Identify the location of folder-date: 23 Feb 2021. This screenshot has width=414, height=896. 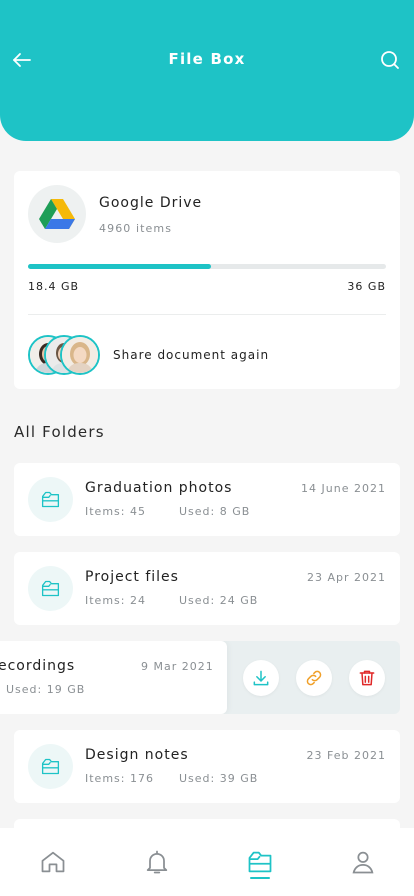
(346, 755).